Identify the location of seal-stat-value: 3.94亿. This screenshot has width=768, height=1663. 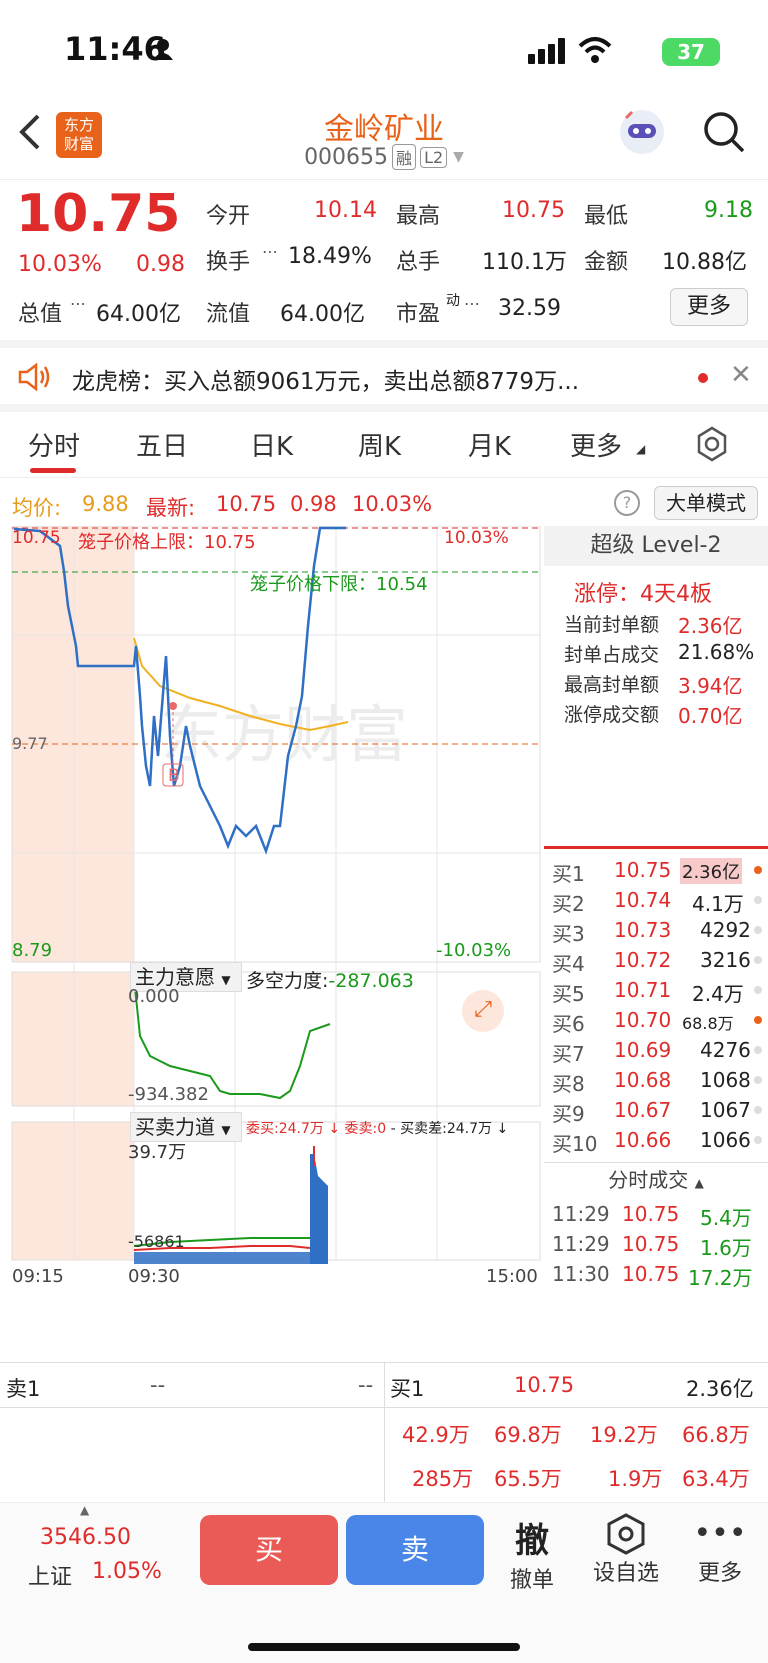
(710, 686).